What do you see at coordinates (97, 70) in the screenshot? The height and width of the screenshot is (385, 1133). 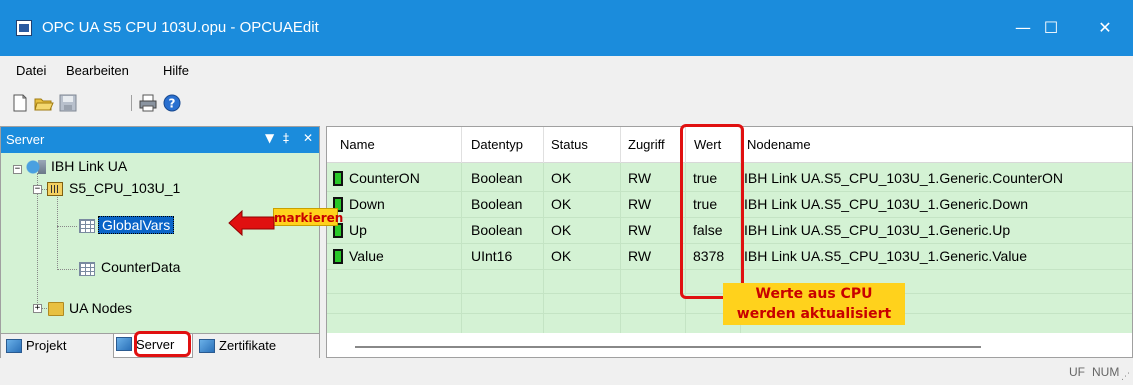 I see `menu-bearbeiten: Bearbeiten` at bounding box center [97, 70].